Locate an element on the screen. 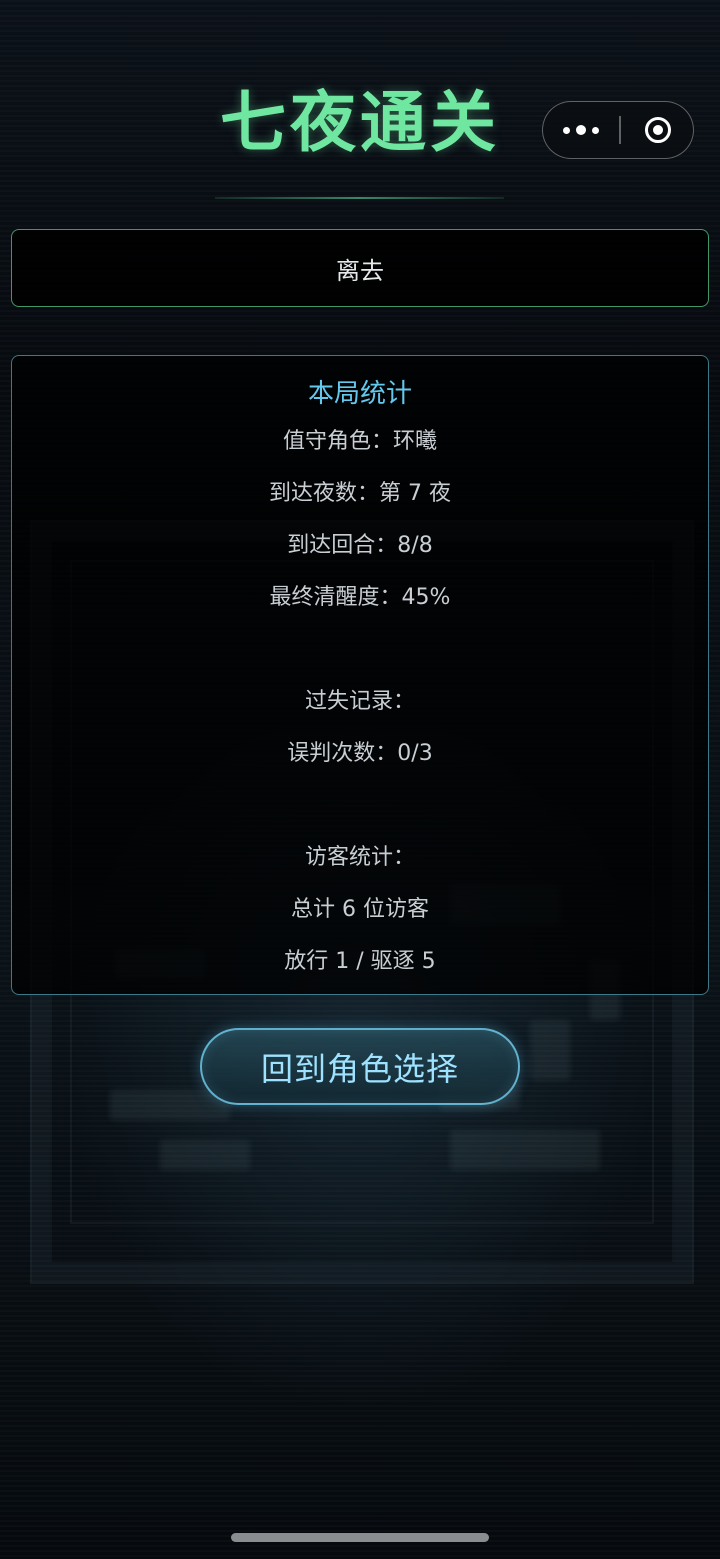 The width and height of the screenshot is (720, 1559). stat-misjudge: 误判次数：0/3 is located at coordinates (360, 753).